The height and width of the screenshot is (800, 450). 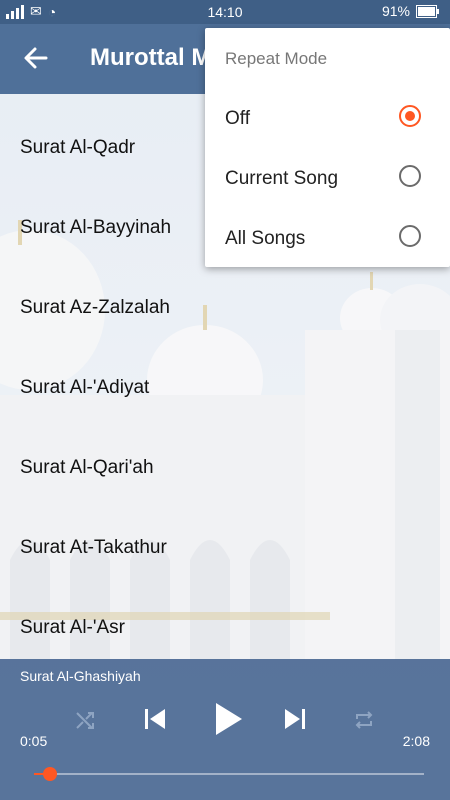 I want to click on back-arrow-icon, so click(x=36, y=58).